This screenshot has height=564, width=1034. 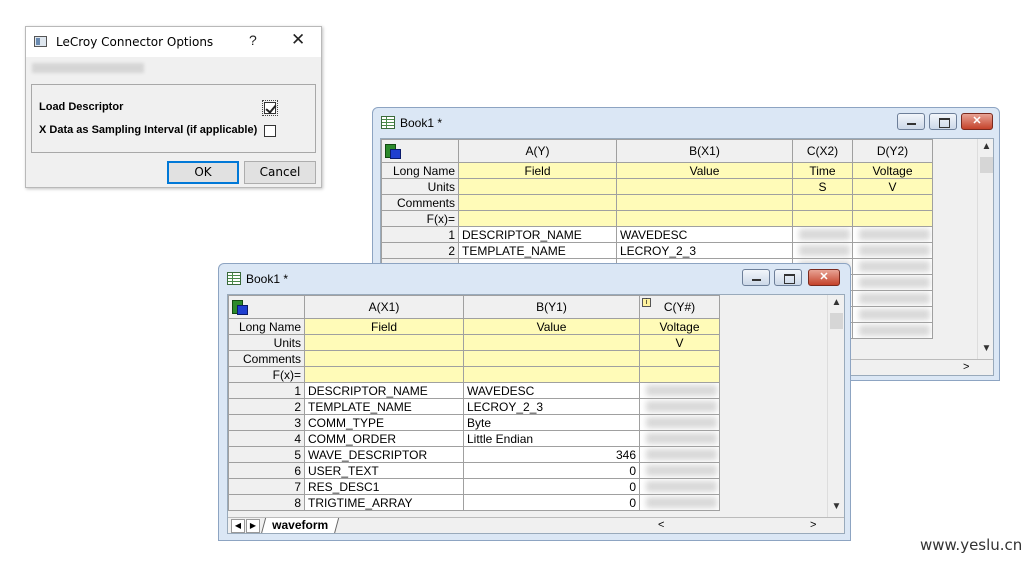 I want to click on table-cell: COMM_TYPE, so click(x=384, y=422).